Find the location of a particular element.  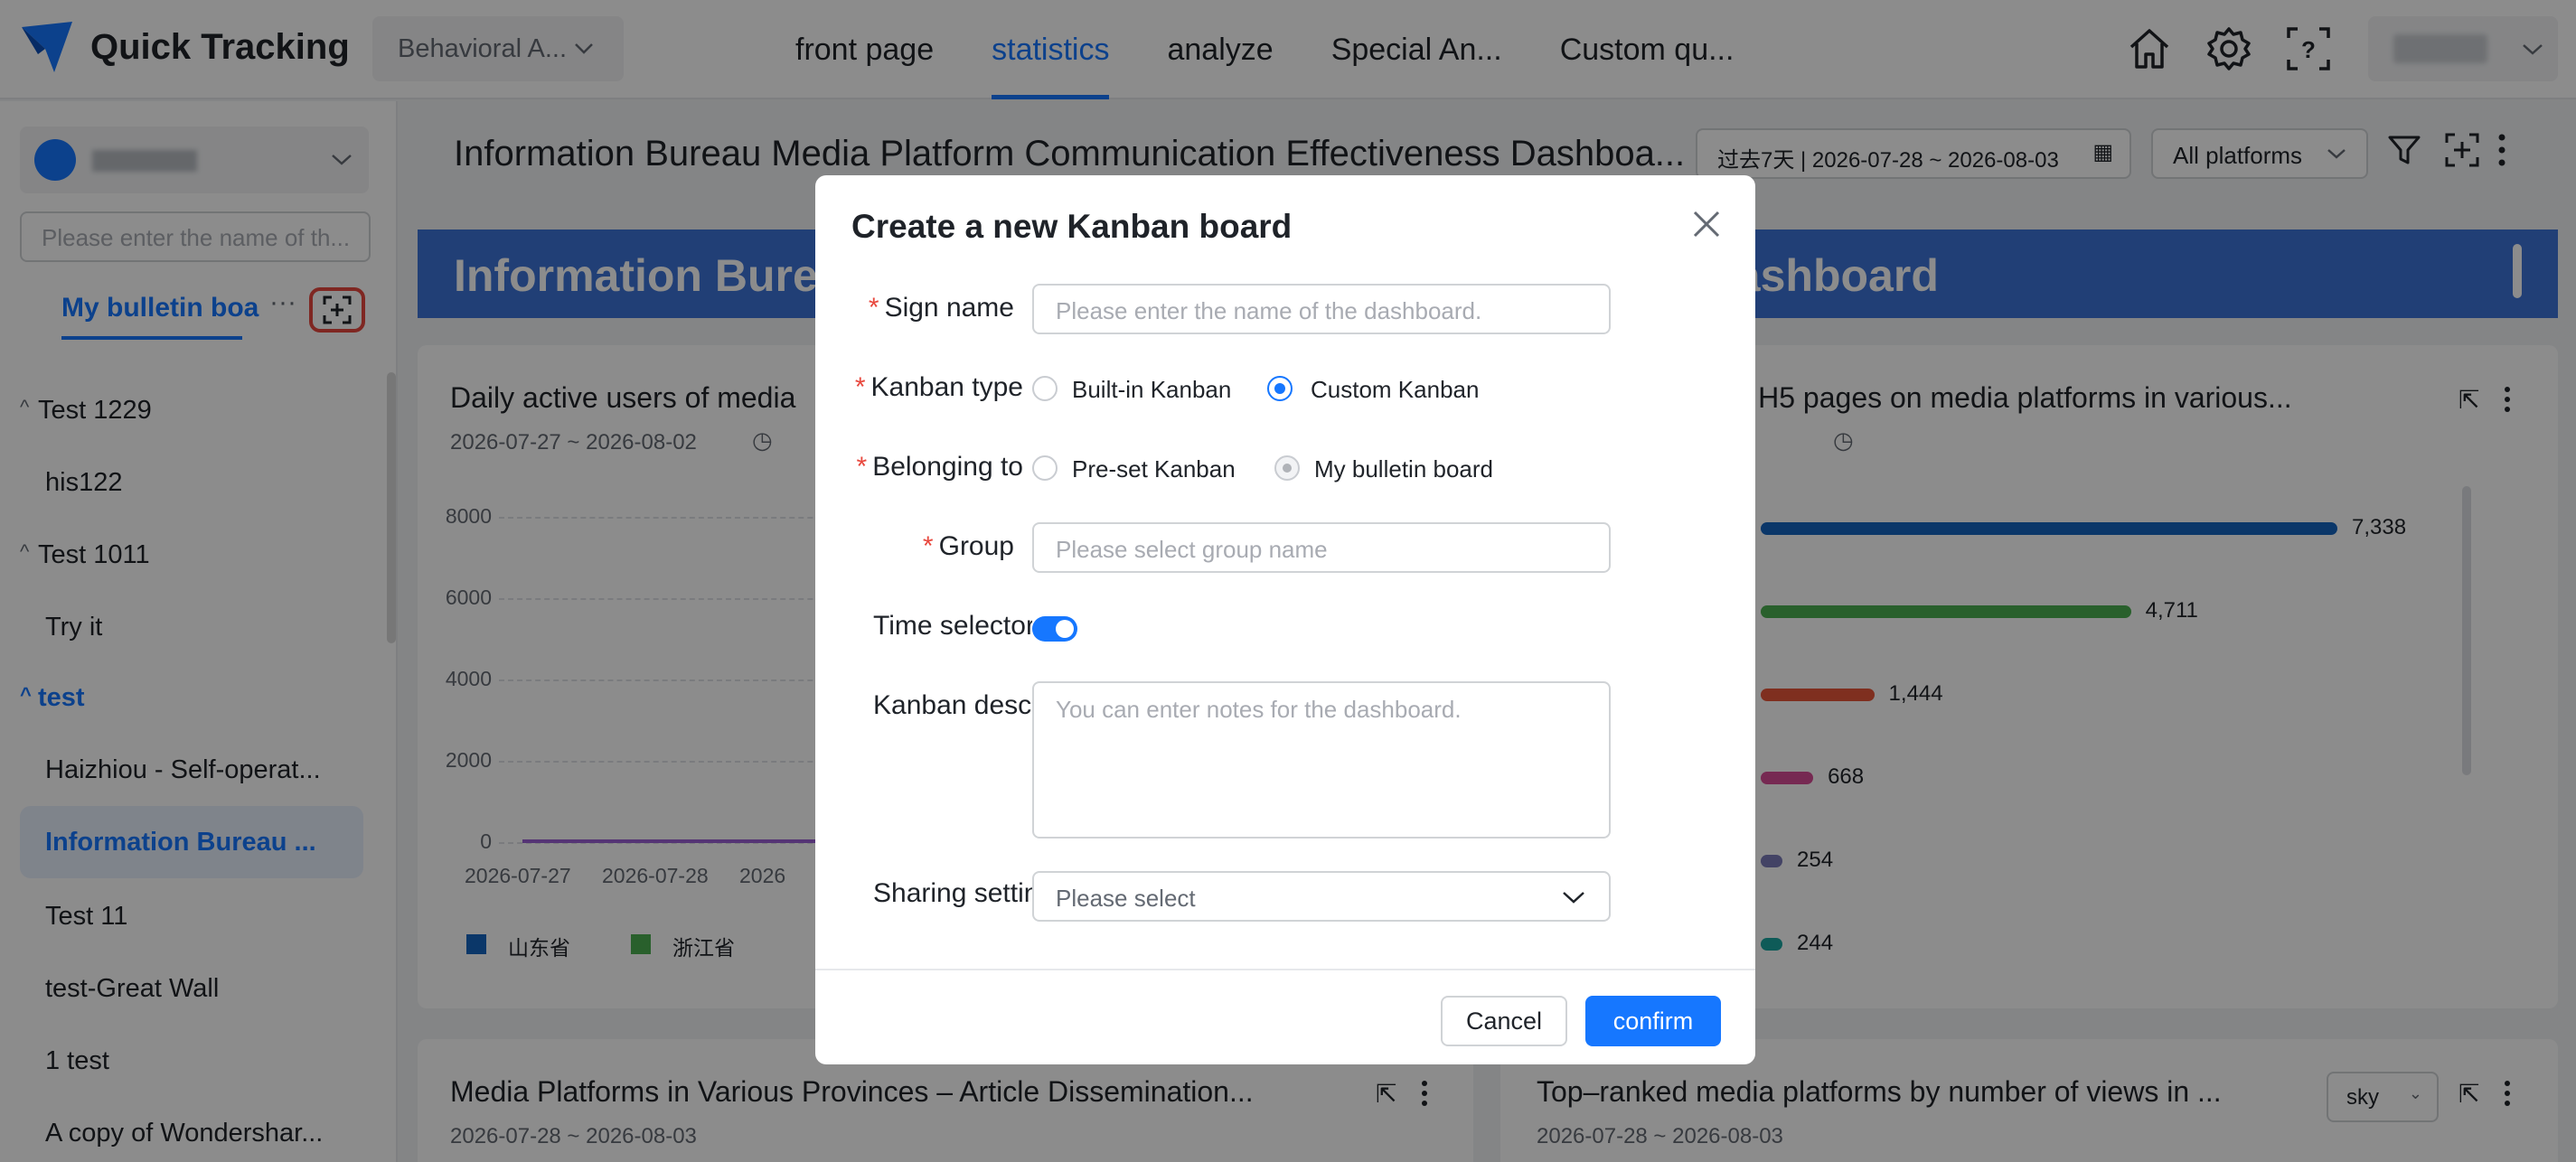

kanban-type-label: * Kanban type is located at coordinates (939, 387).